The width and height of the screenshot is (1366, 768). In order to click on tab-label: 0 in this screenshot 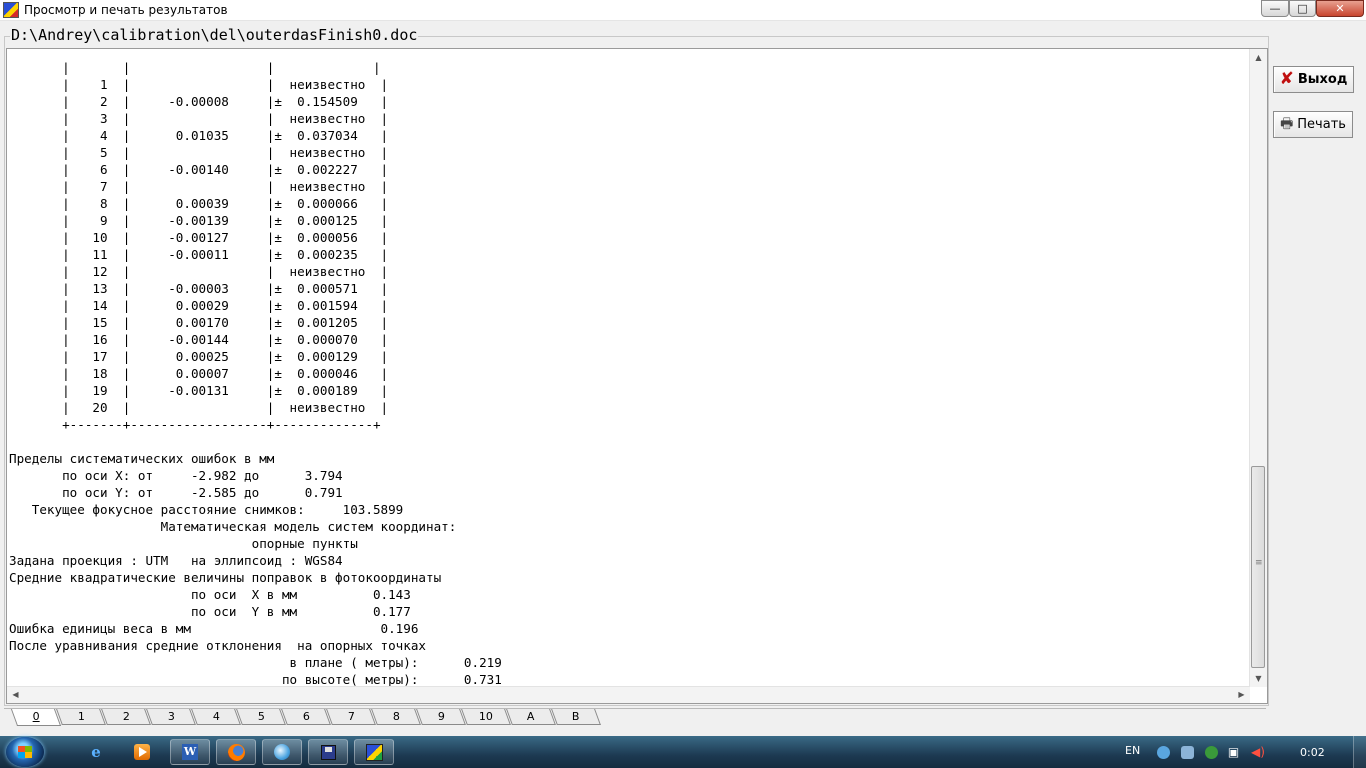, I will do `click(36, 716)`.